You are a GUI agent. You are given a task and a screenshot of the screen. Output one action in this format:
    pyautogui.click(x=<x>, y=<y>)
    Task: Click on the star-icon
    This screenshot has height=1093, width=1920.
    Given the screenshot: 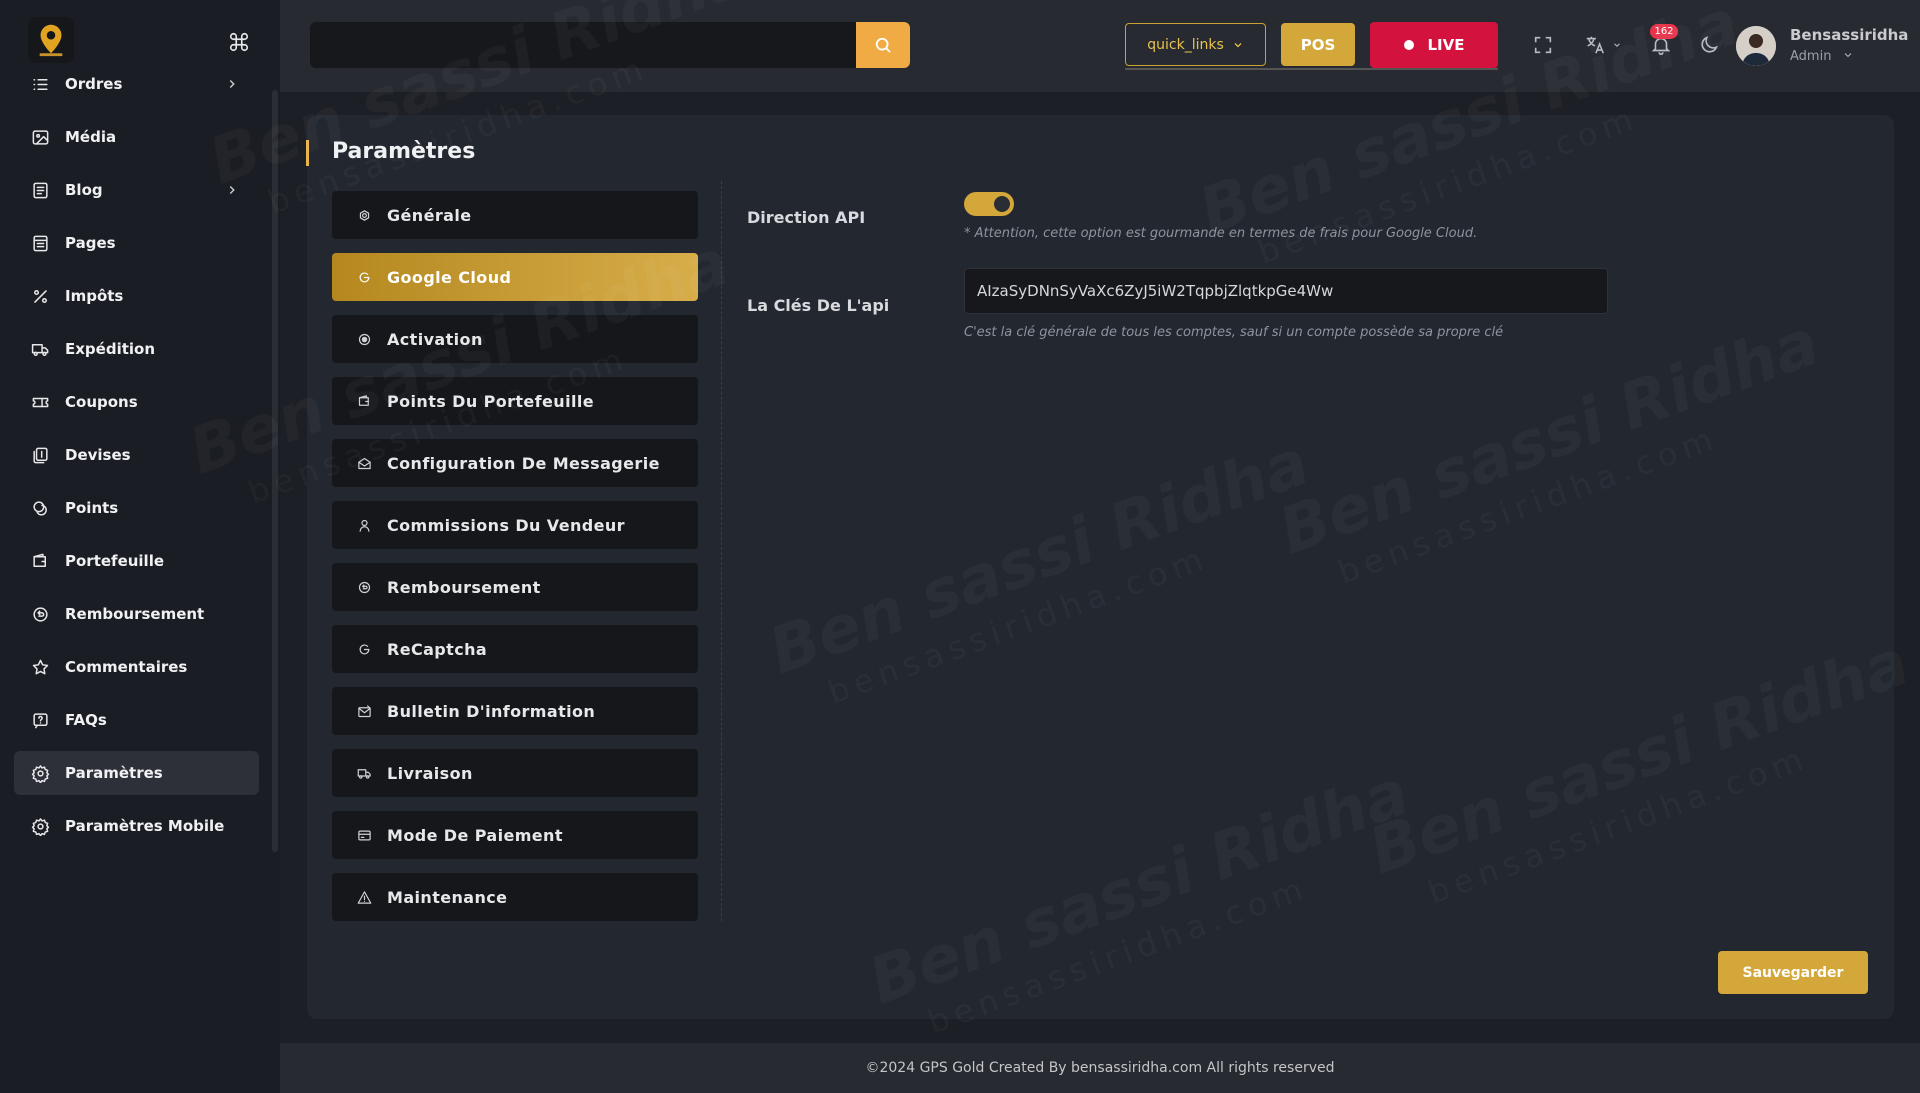 What is the action you would take?
    pyautogui.click(x=40, y=667)
    